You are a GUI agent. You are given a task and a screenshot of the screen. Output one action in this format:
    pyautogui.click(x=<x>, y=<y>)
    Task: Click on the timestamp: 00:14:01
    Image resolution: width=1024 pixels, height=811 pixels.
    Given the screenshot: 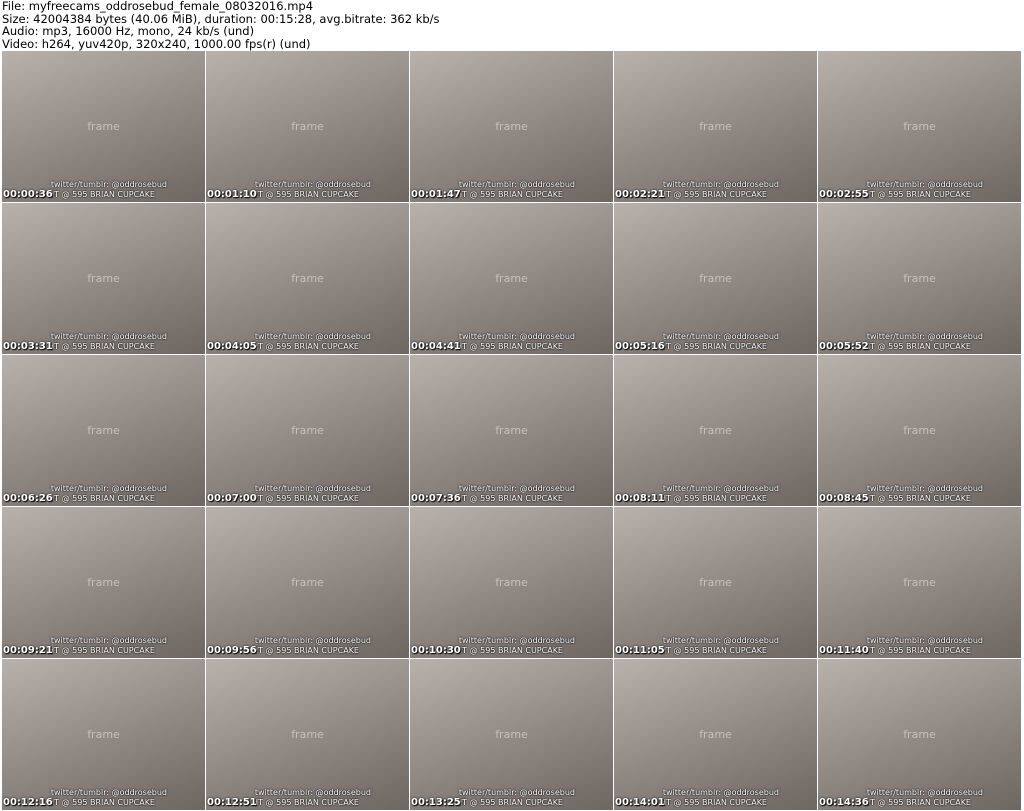 What is the action you would take?
    pyautogui.click(x=640, y=802)
    